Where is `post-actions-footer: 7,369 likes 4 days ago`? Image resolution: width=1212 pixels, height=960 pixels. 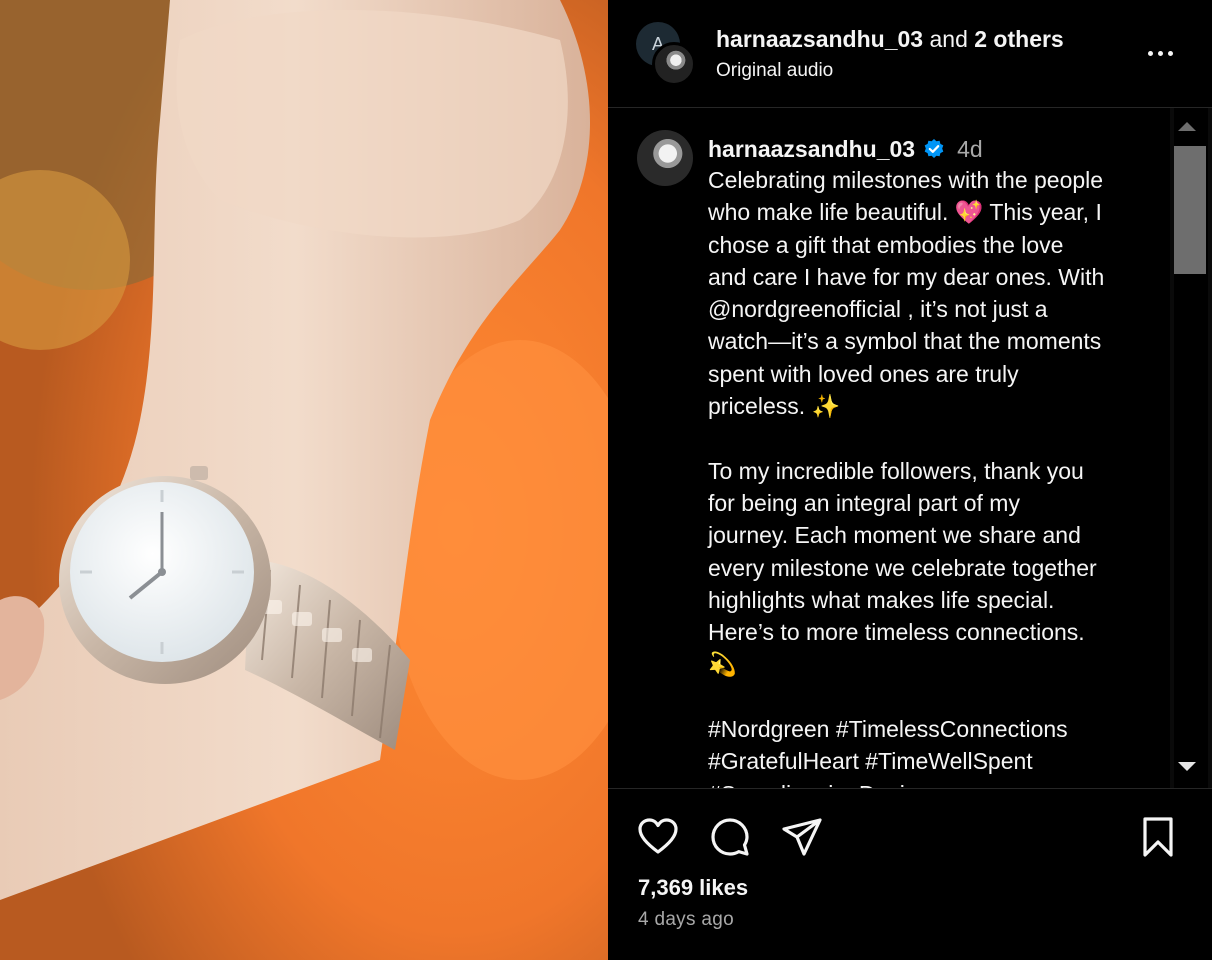
post-actions-footer: 7,369 likes 4 days ago is located at coordinates (910, 874).